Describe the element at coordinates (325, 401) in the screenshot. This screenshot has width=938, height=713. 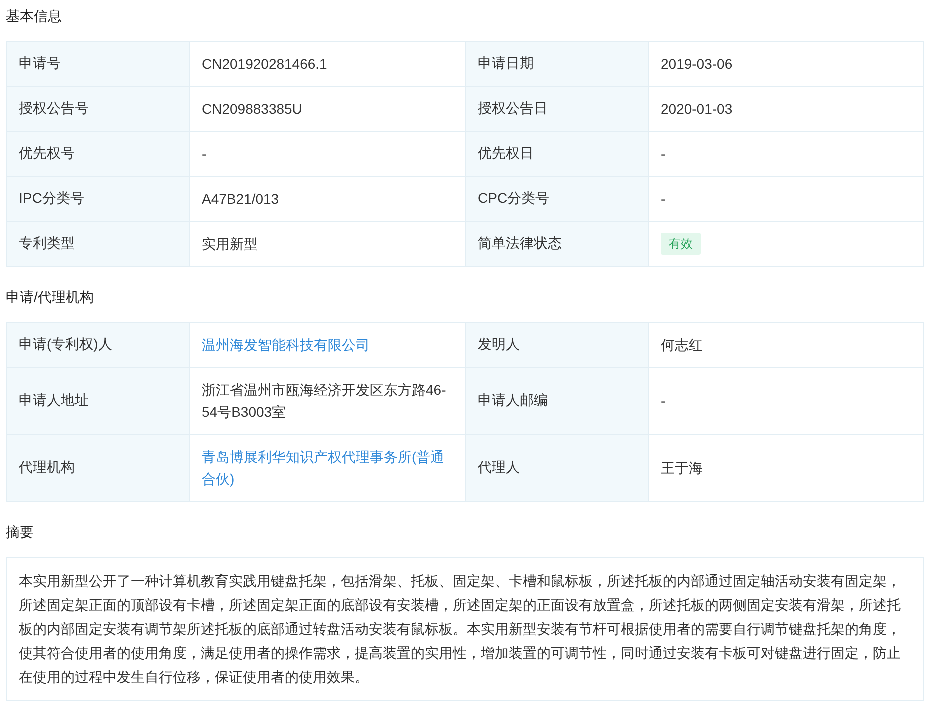
I see `field-value: 浙江省温州市瓯海经济开发区东方路46-54号B3003室` at that location.